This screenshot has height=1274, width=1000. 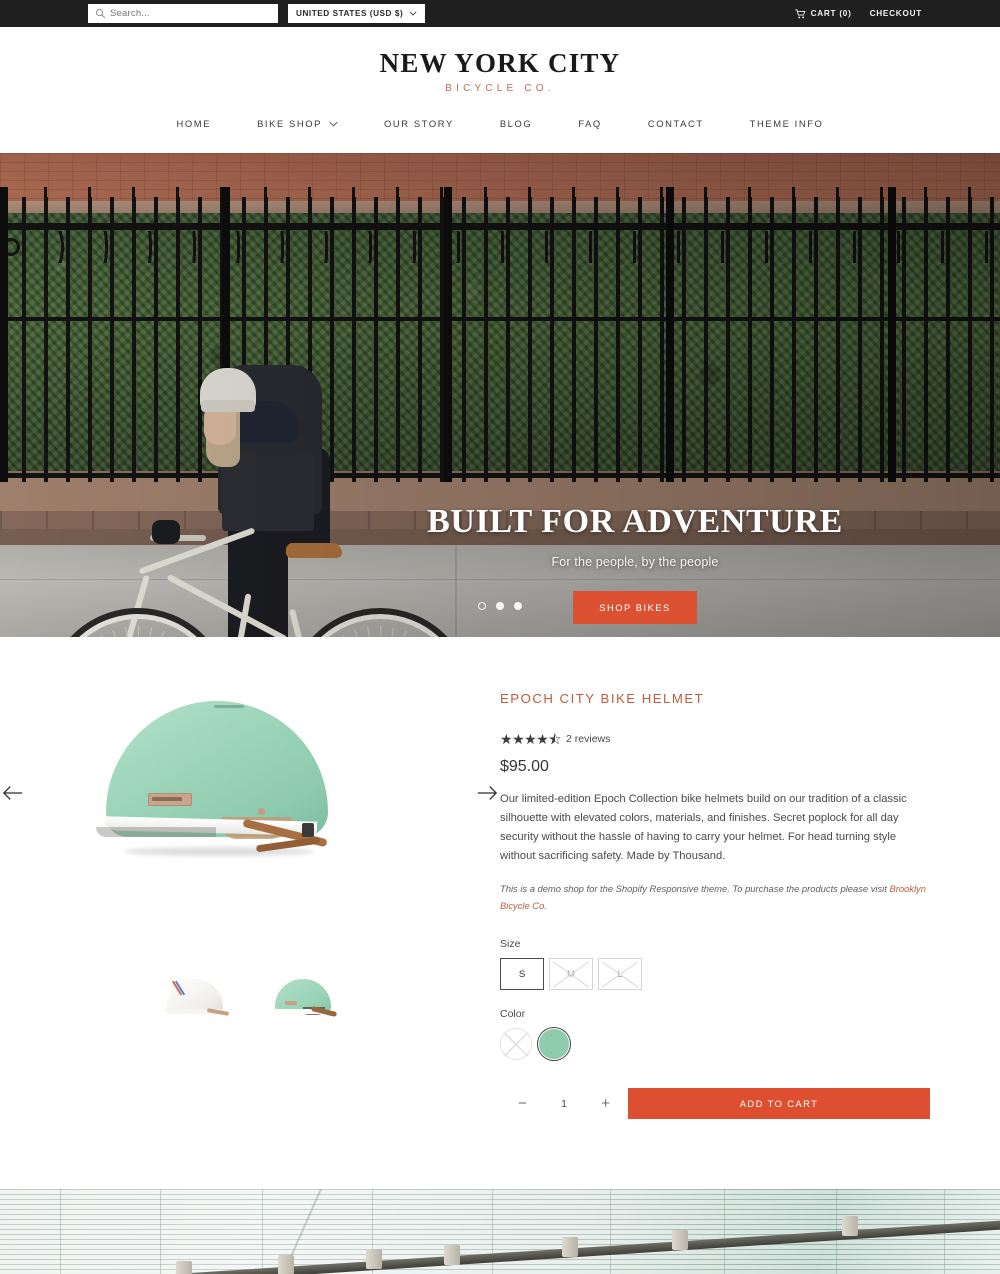 What do you see at coordinates (212, 779) in the screenshot?
I see `product-main-image` at bounding box center [212, 779].